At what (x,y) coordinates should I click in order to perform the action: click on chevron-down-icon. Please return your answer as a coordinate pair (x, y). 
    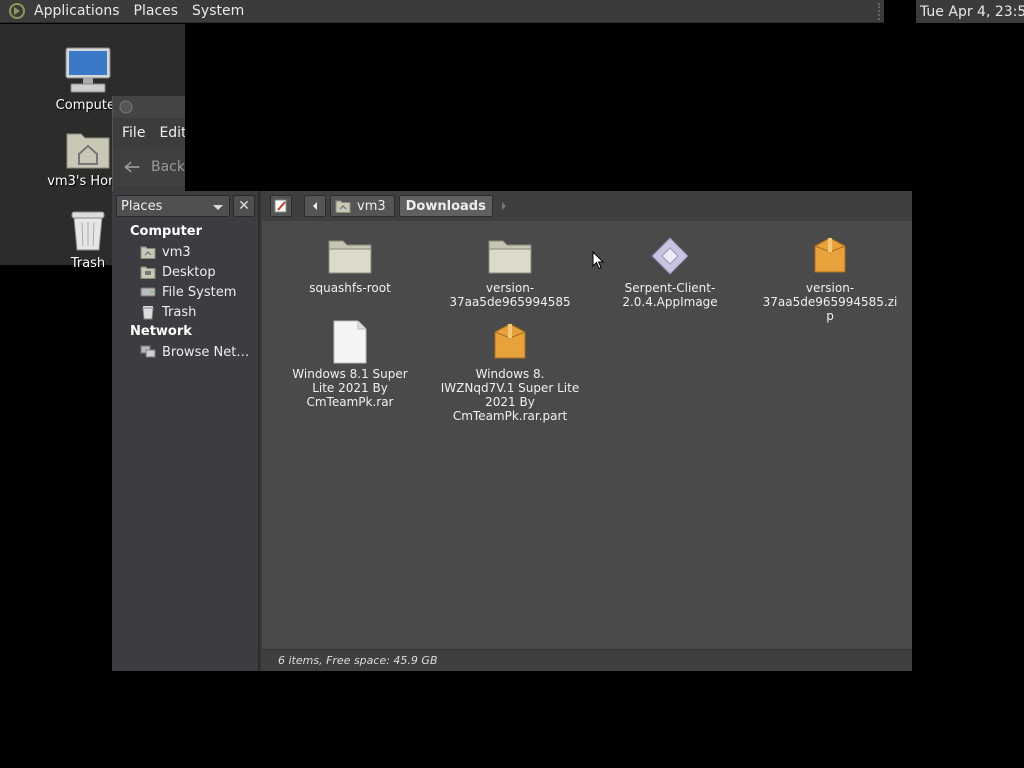
    Looking at the image, I should click on (218, 207).